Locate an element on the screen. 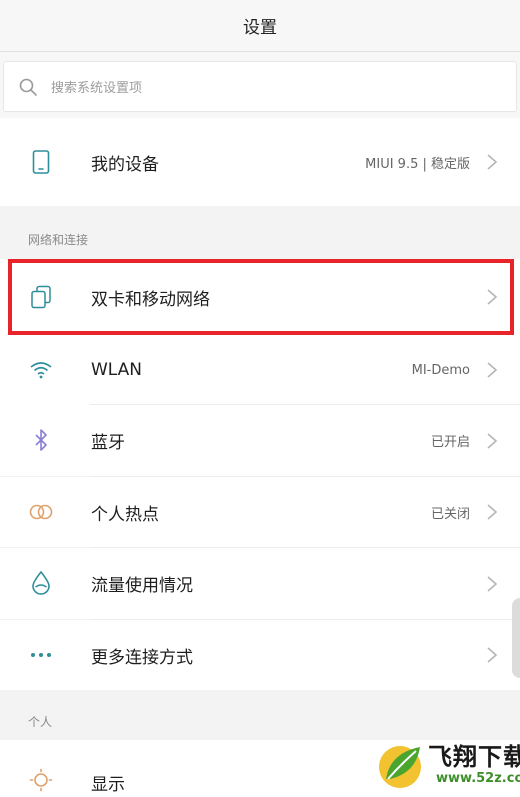 This screenshot has width=520, height=797. title-bar: 设置 is located at coordinates (260, 26).